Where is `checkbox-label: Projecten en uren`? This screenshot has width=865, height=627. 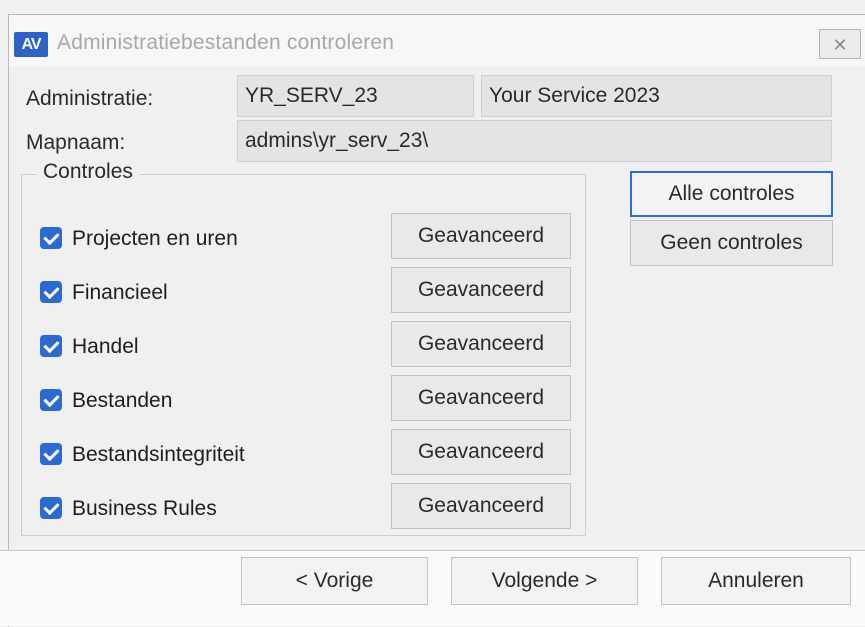
checkbox-label: Projecten en uren is located at coordinates (155, 239).